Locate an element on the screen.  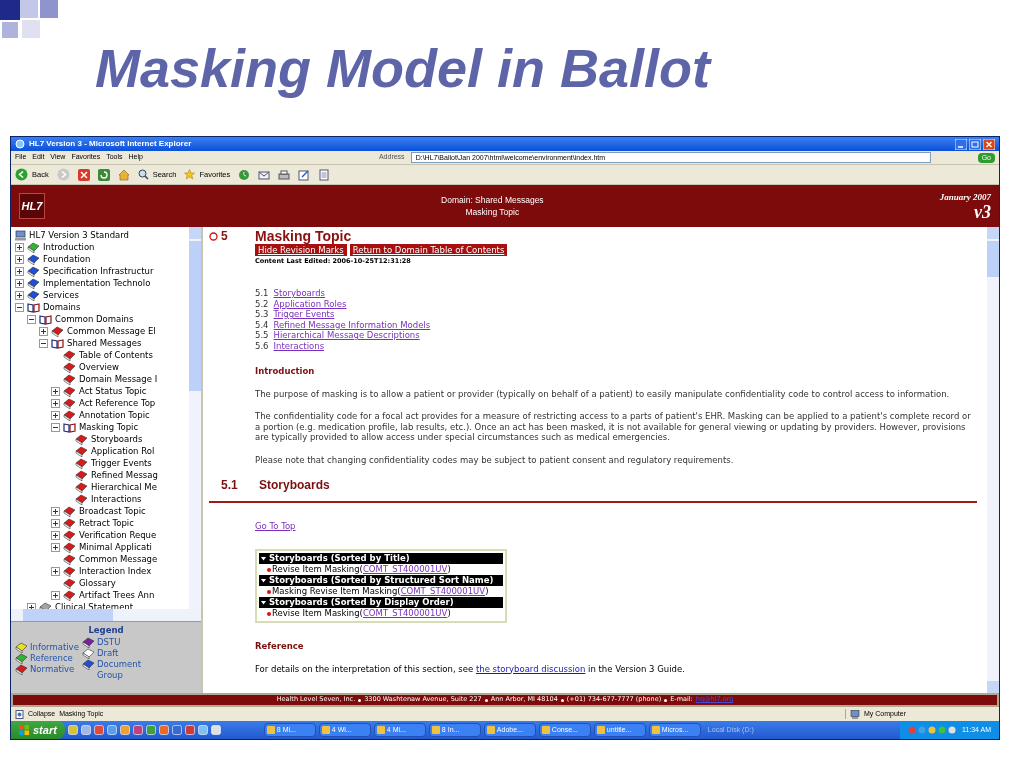
history-icon is located at coordinates (244, 174).